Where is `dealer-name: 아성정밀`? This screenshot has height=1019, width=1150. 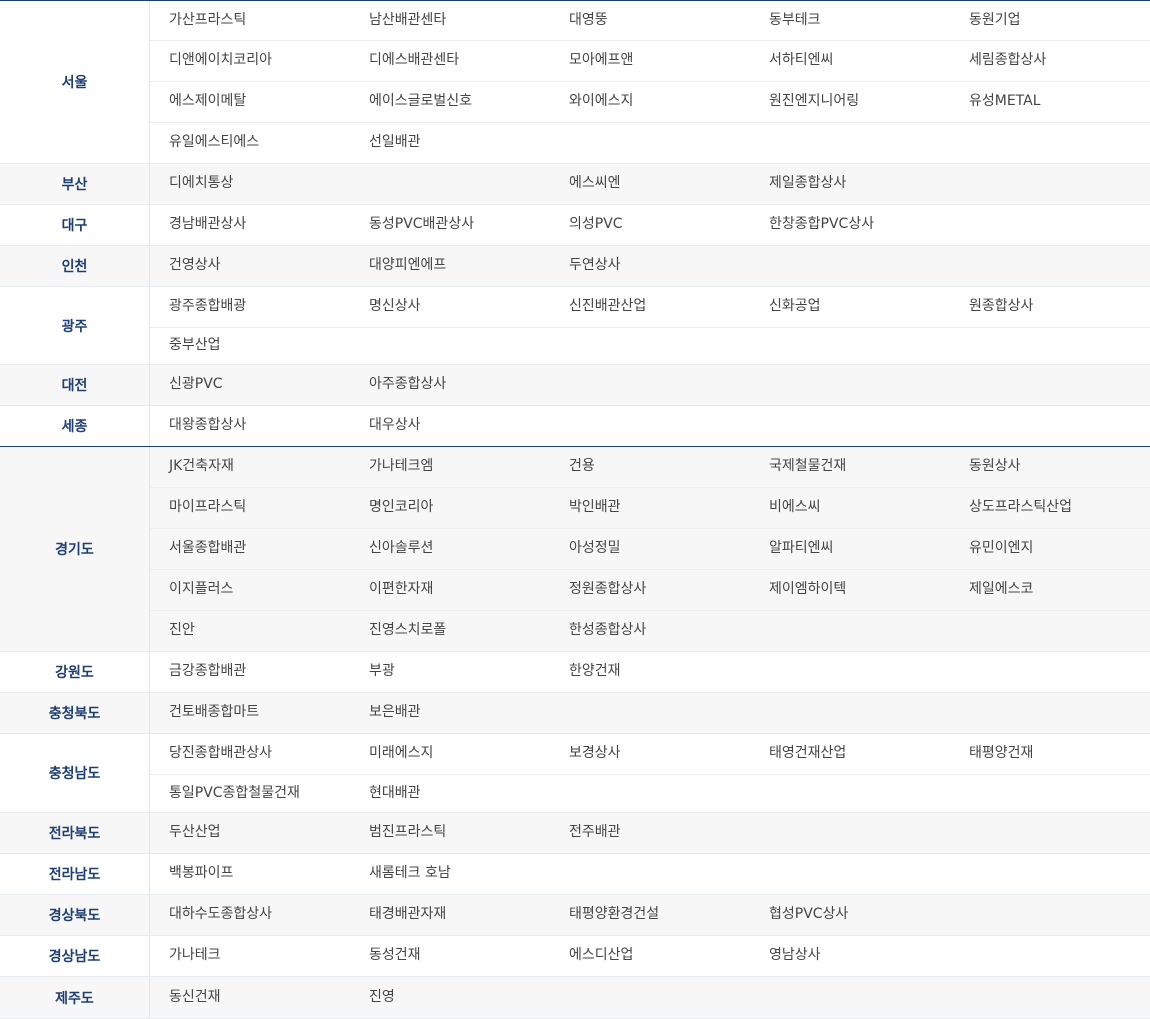
dealer-name: 아성정밀 is located at coordinates (650, 549).